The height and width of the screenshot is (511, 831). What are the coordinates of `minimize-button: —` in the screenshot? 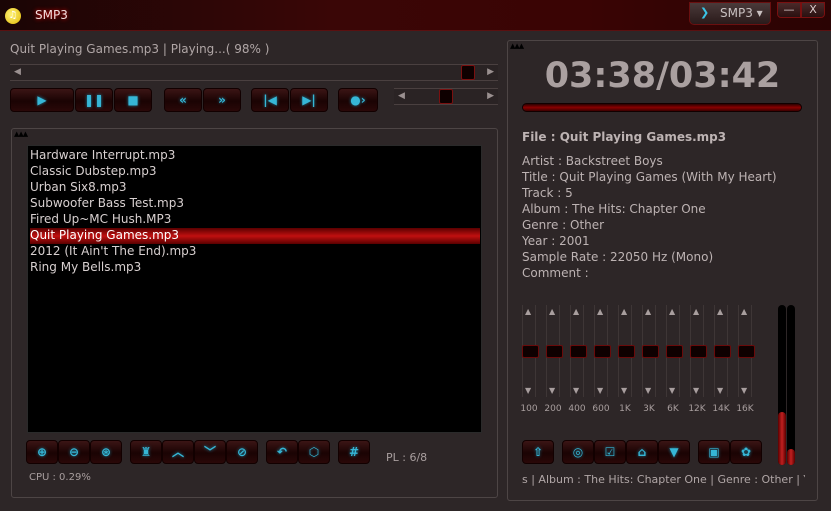 It's located at (789, 10).